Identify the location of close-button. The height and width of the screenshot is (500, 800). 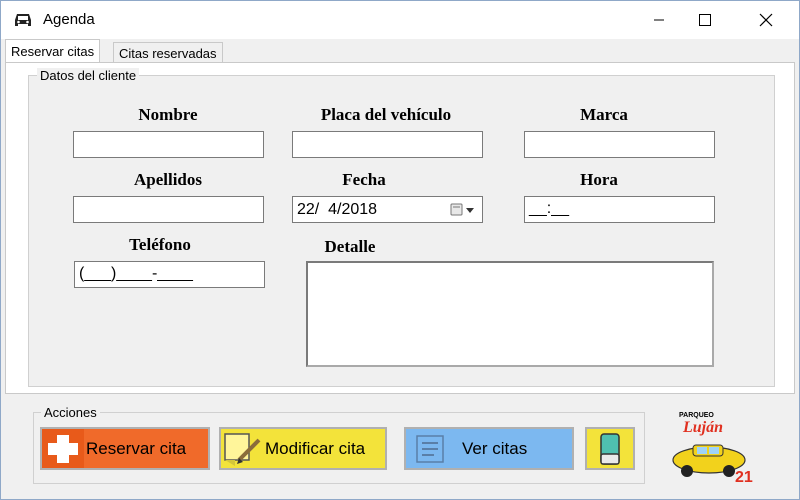
(766, 20).